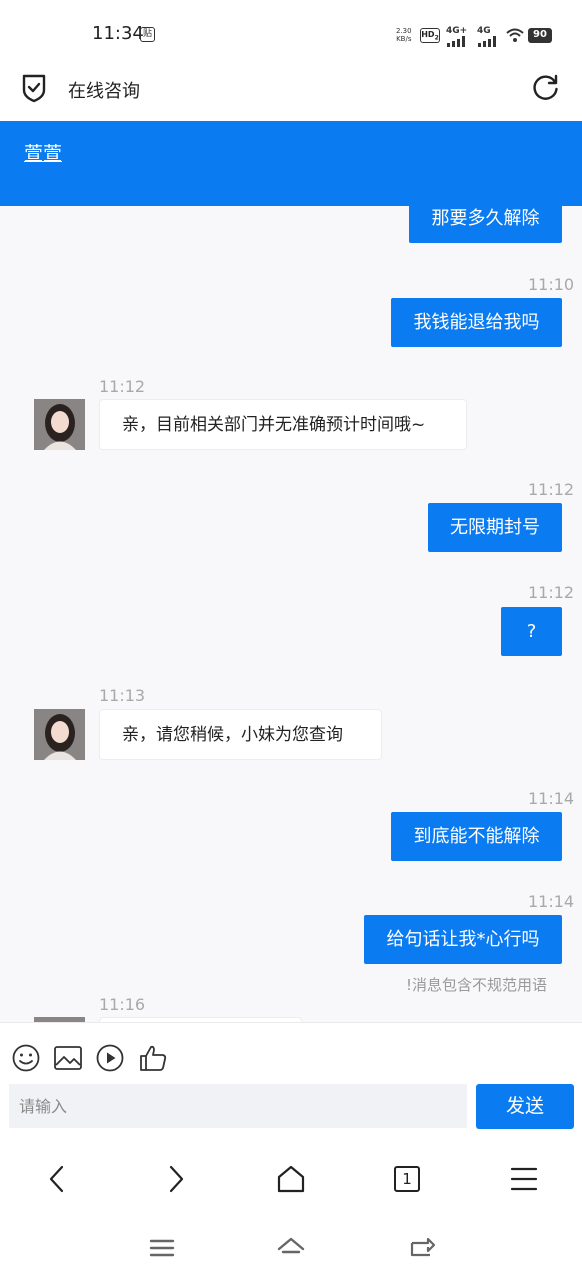  Describe the element at coordinates (68, 1058) in the screenshot. I see `image-icon` at that location.